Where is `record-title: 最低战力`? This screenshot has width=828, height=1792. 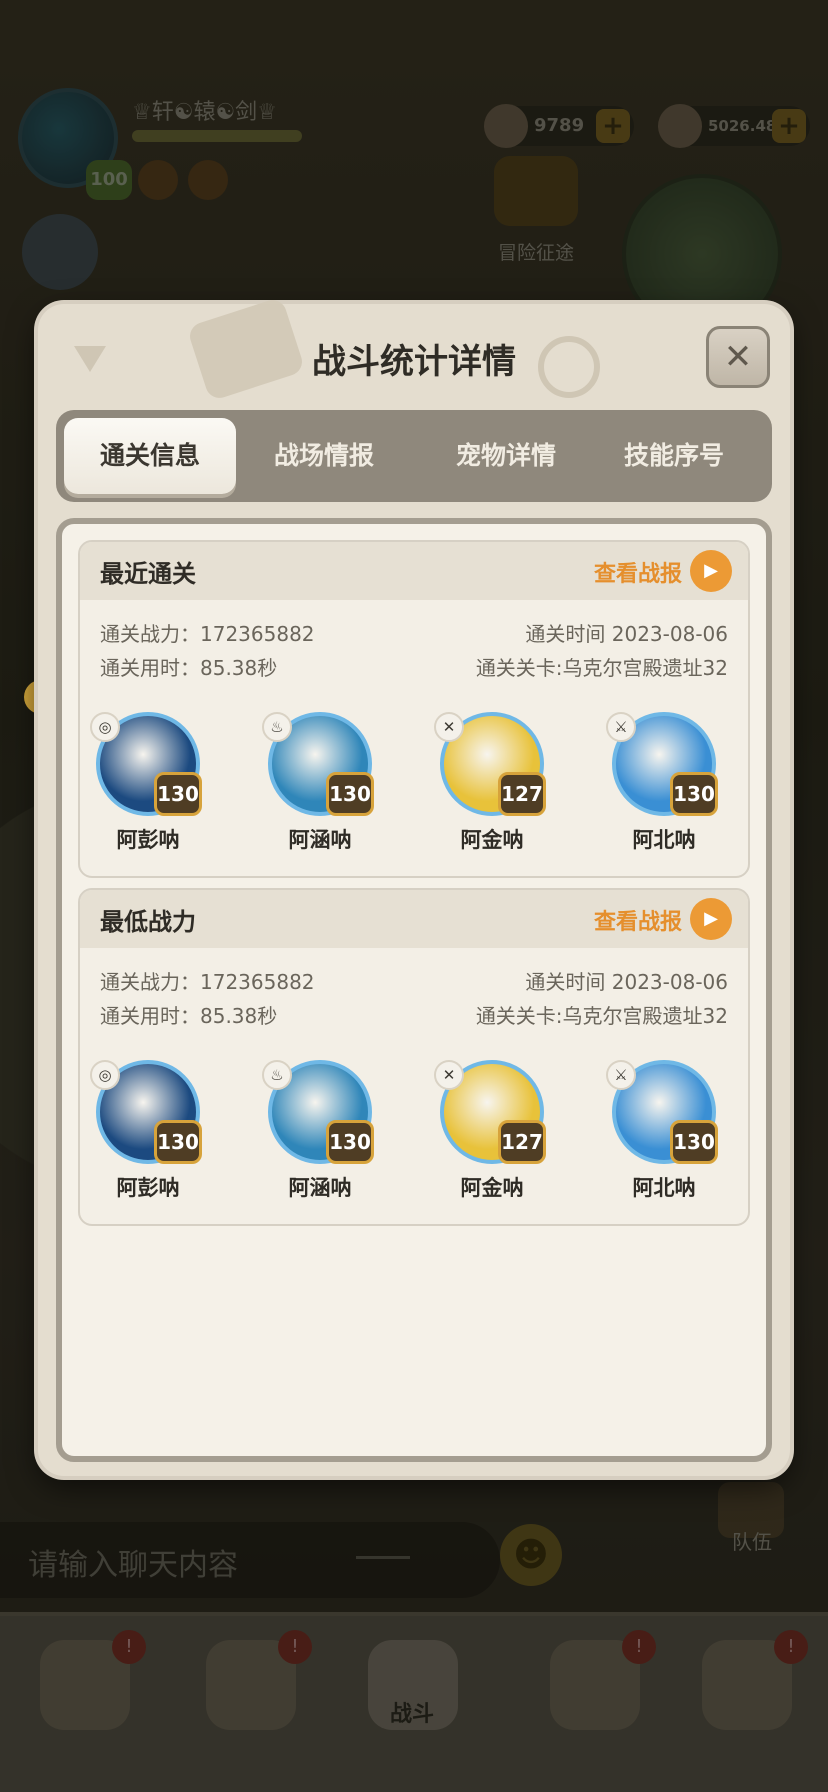 record-title: 最低战力 is located at coordinates (148, 922).